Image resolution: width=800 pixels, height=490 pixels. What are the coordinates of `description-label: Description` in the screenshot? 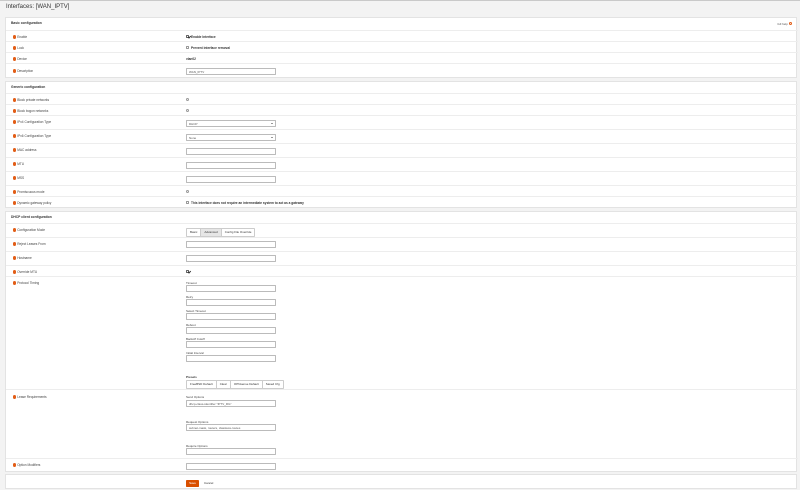 It's located at (23, 71).